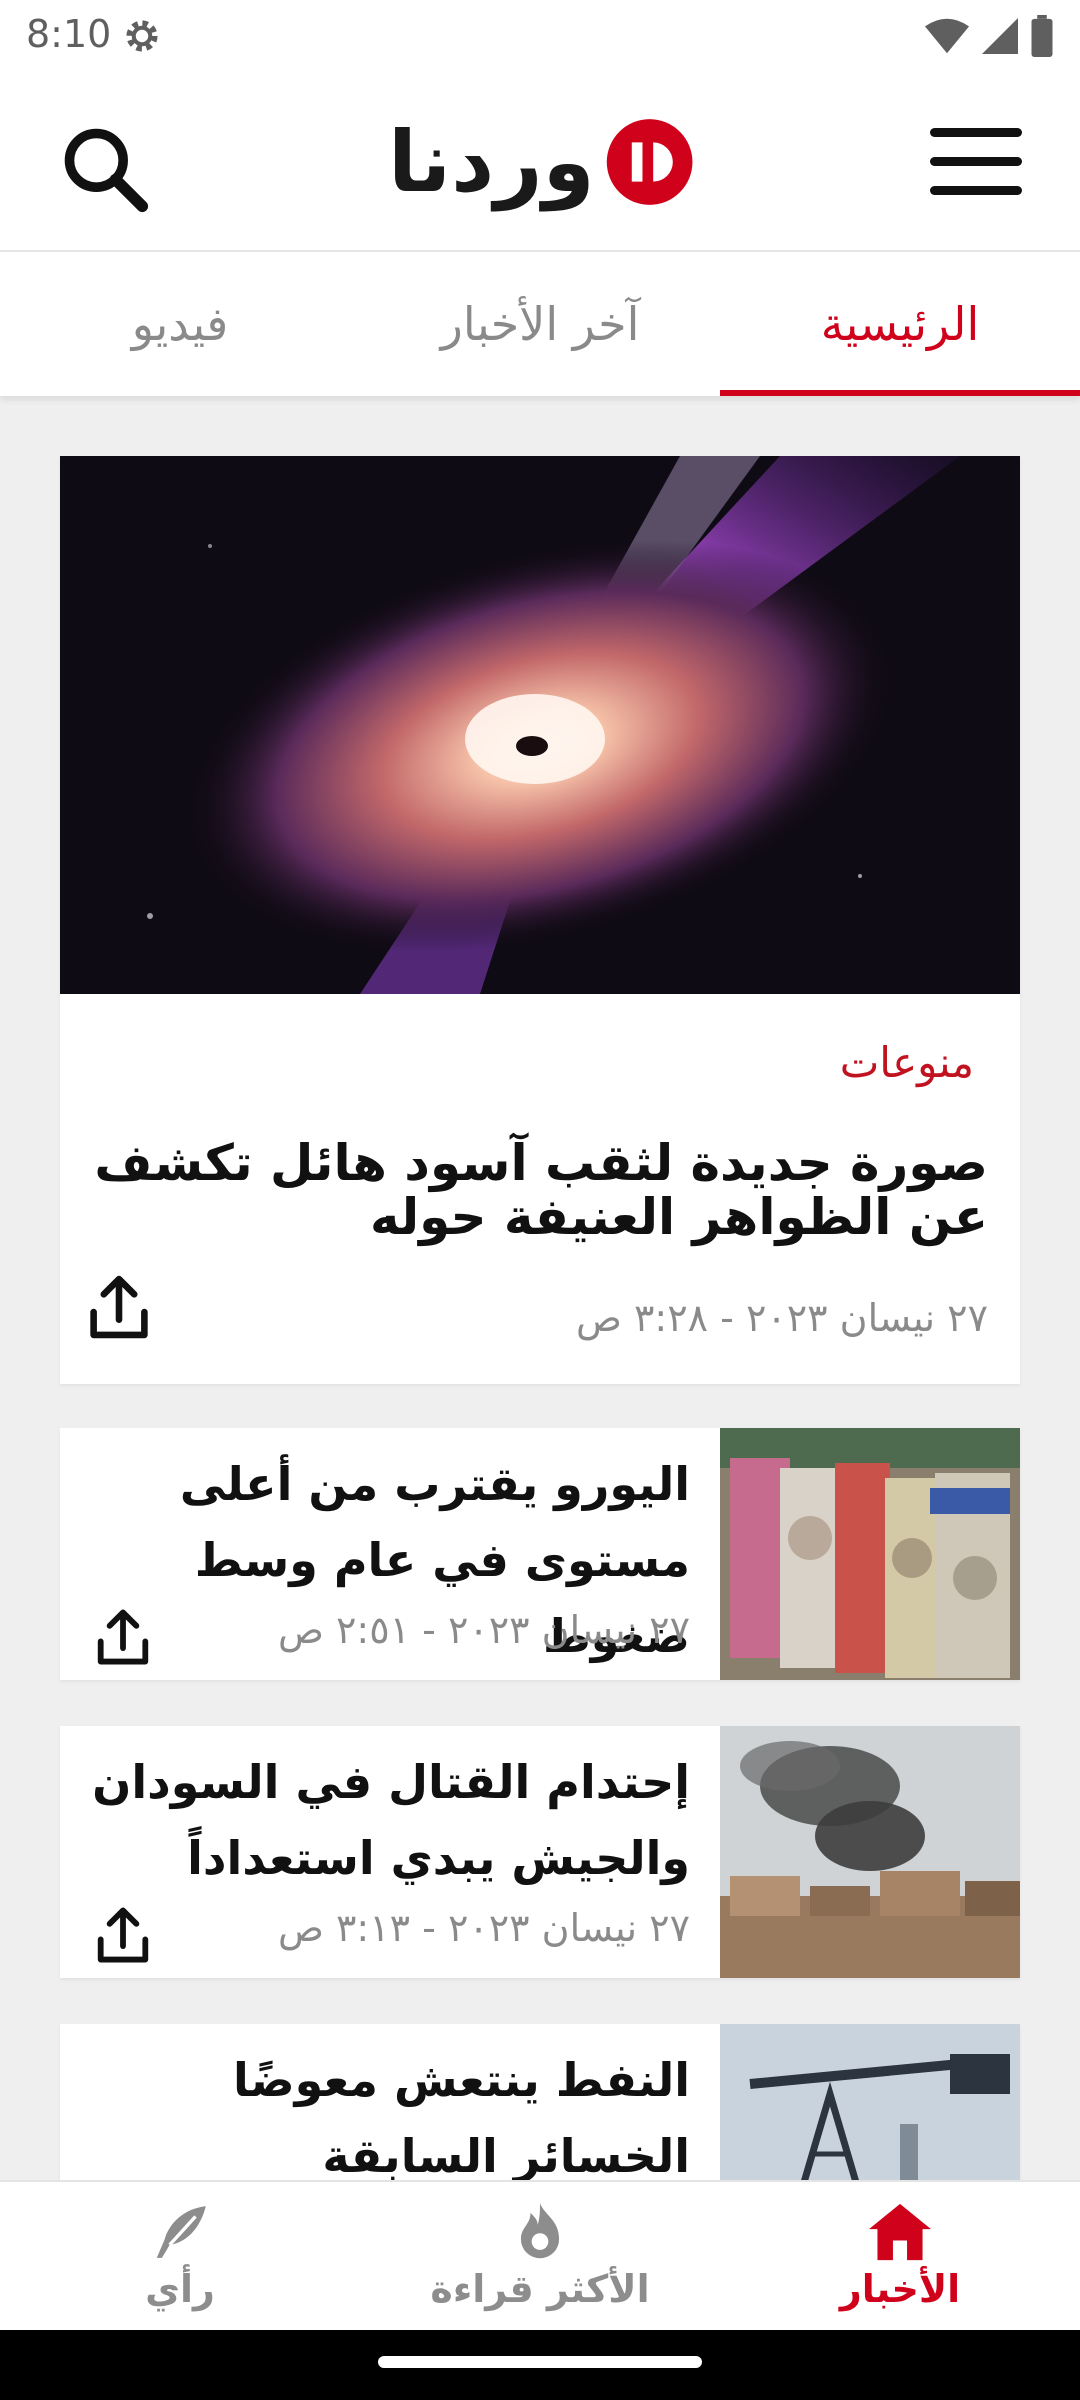  What do you see at coordinates (491, 162) in the screenshot?
I see `logo-text: وردنا` at bounding box center [491, 162].